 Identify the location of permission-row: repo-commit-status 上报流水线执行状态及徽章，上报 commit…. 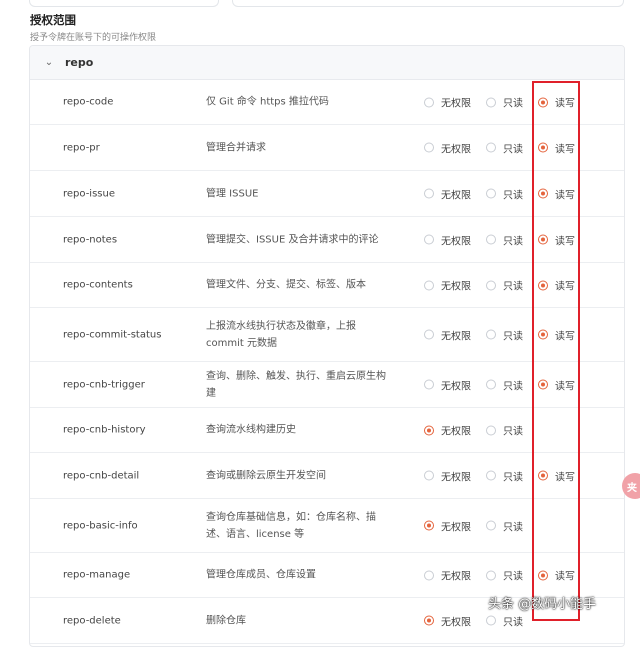
(327, 335).